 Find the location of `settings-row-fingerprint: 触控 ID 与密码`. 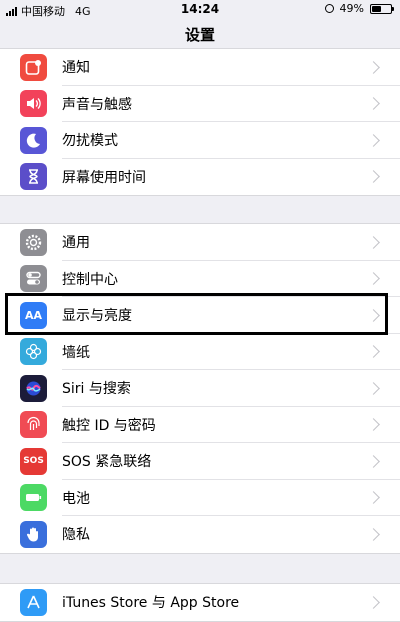

settings-row-fingerprint: 触控 ID 与密码 is located at coordinates (200, 425).